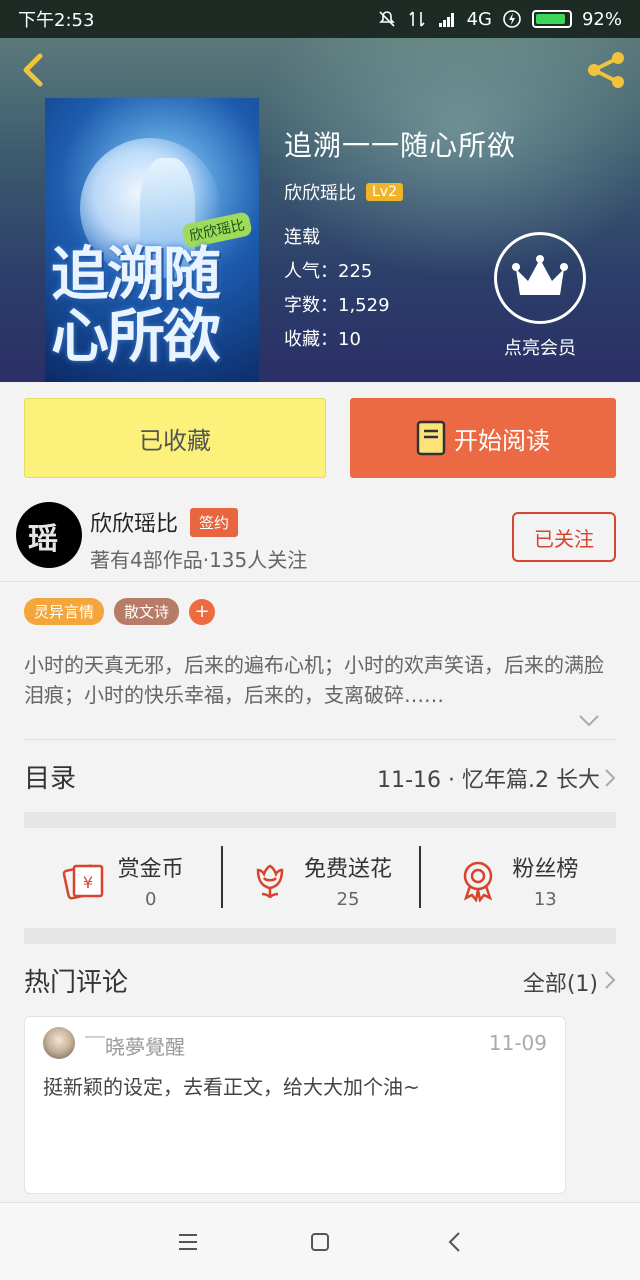 The width and height of the screenshot is (640, 1280). Describe the element at coordinates (337, 305) in the screenshot. I see `word-count: 字数：1,529` at that location.